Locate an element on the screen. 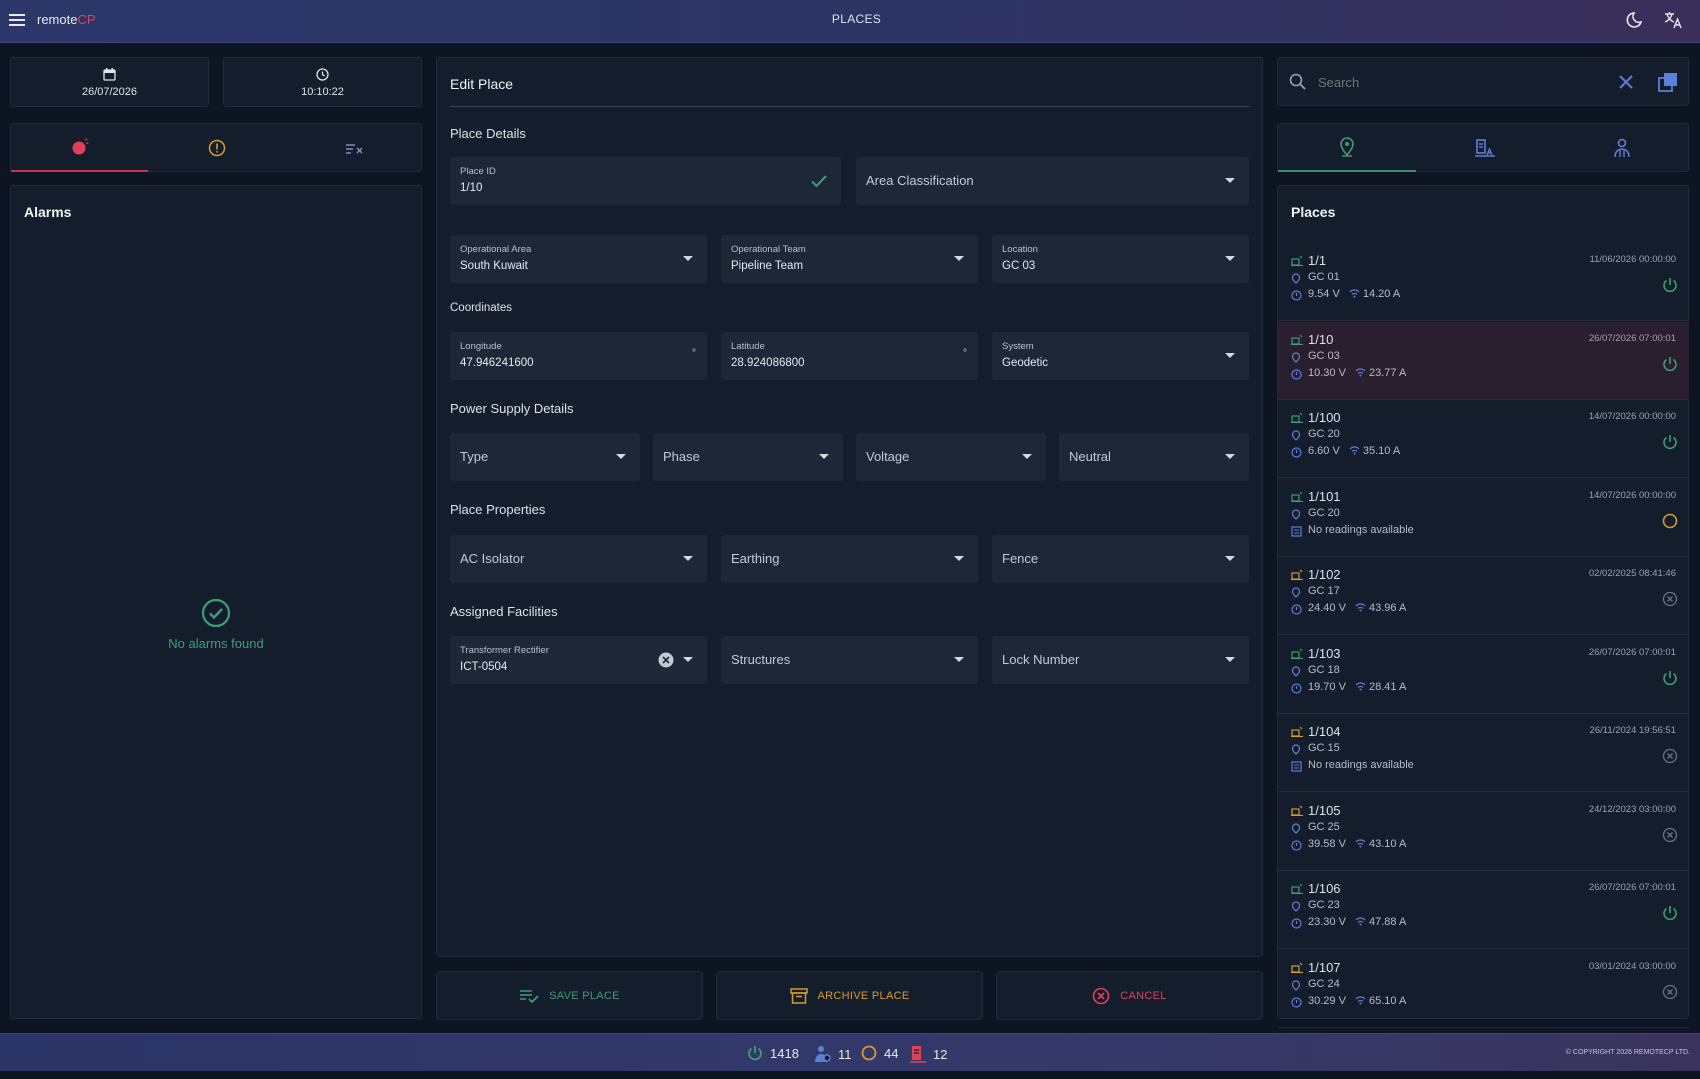 The height and width of the screenshot is (1079, 1700). filter-clear-icon is located at coordinates (354, 149).